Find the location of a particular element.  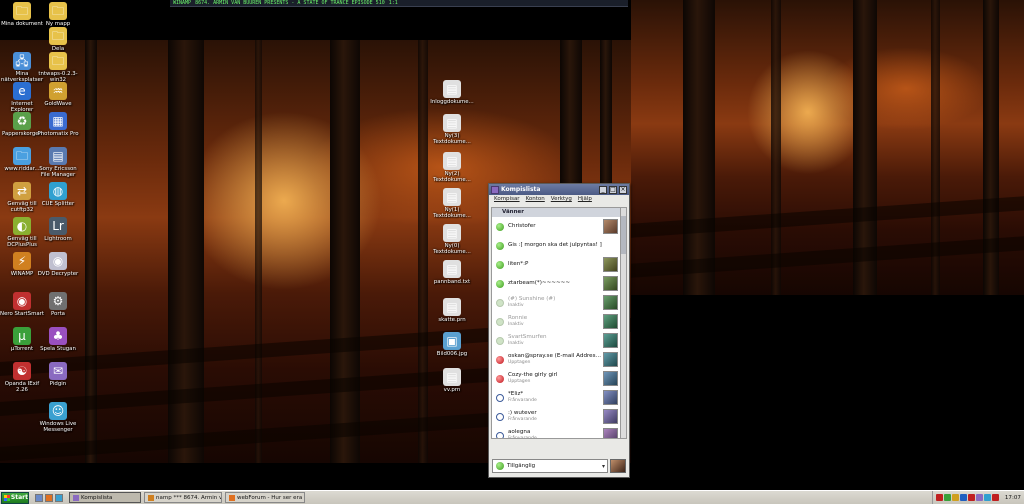

dvd-decrypter-icon: ◉ is located at coordinates (58, 261).